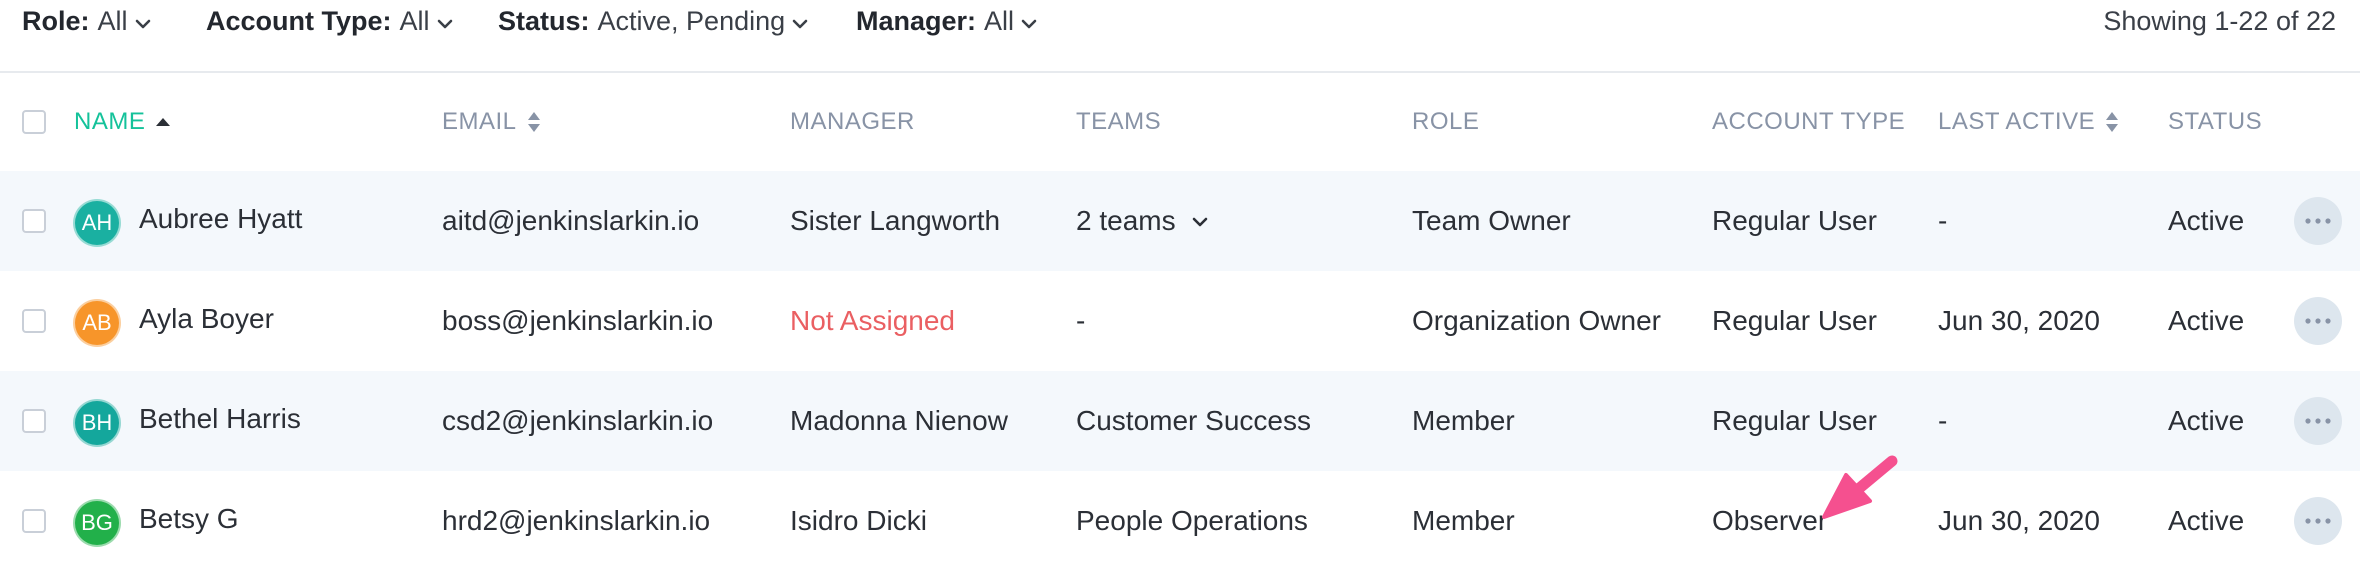 The height and width of the screenshot is (572, 2360). I want to click on last-active-column-label: LAST ACTIVE, so click(2017, 121).